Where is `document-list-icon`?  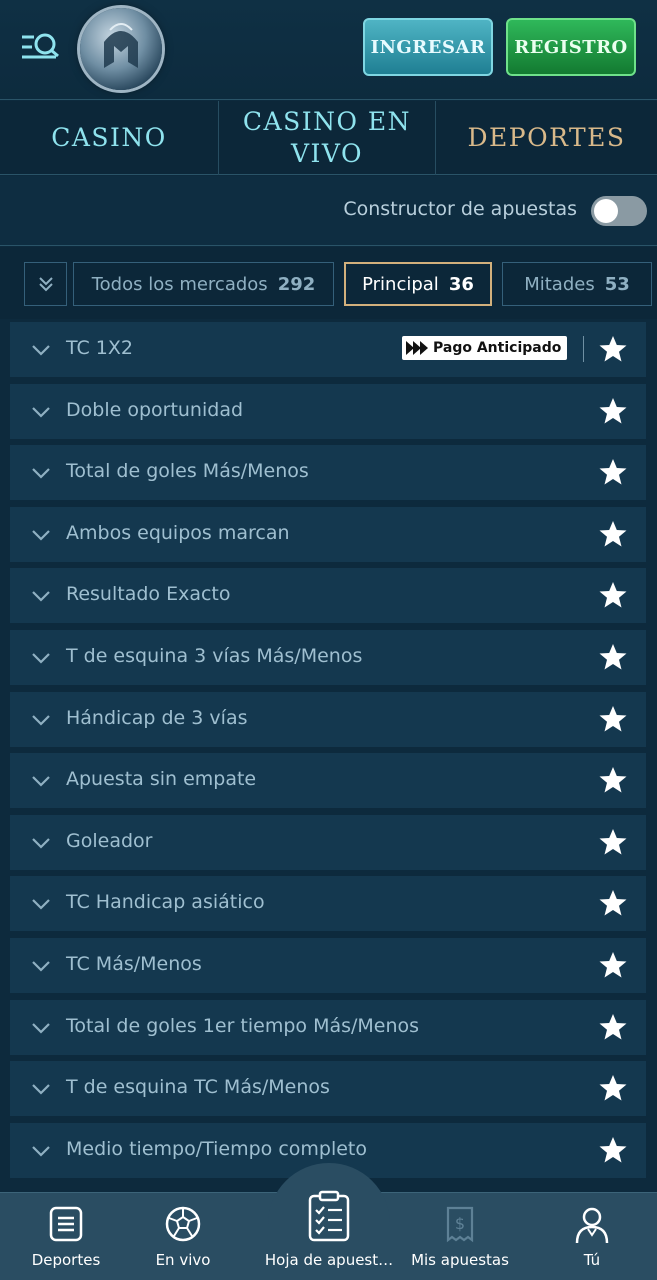 document-list-icon is located at coordinates (66, 1224).